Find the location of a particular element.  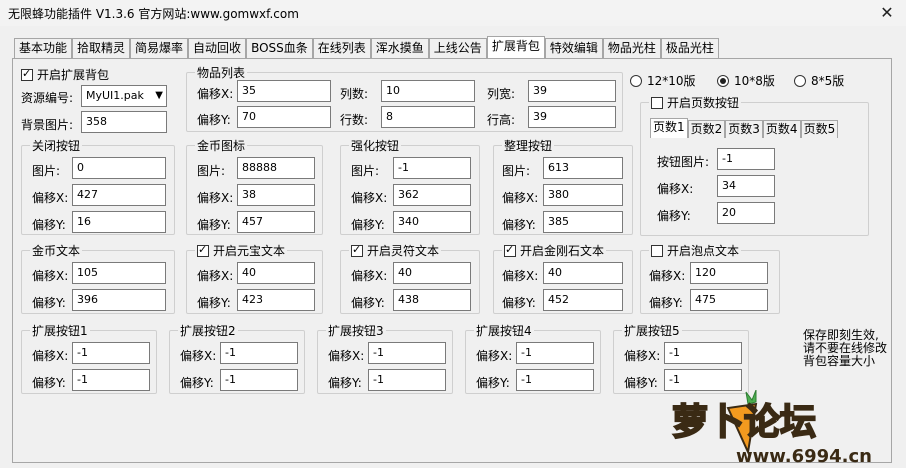

ext-button-1-x-label: 偏移X: is located at coordinates (50, 356).